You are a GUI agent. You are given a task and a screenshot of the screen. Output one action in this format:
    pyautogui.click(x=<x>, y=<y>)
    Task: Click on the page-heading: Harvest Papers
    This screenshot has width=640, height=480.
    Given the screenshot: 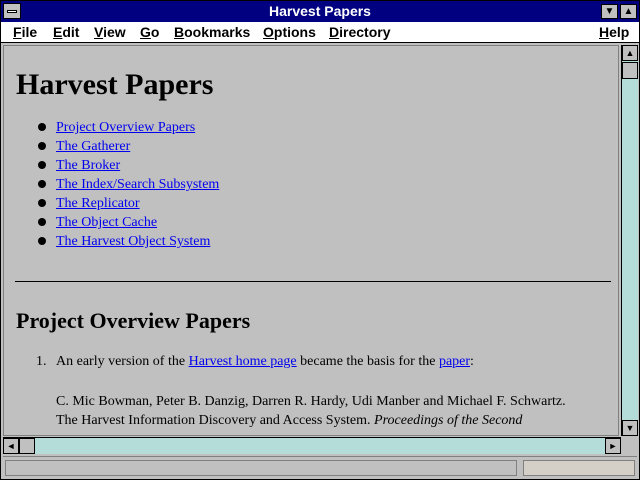 What is the action you would take?
    pyautogui.click(x=115, y=84)
    